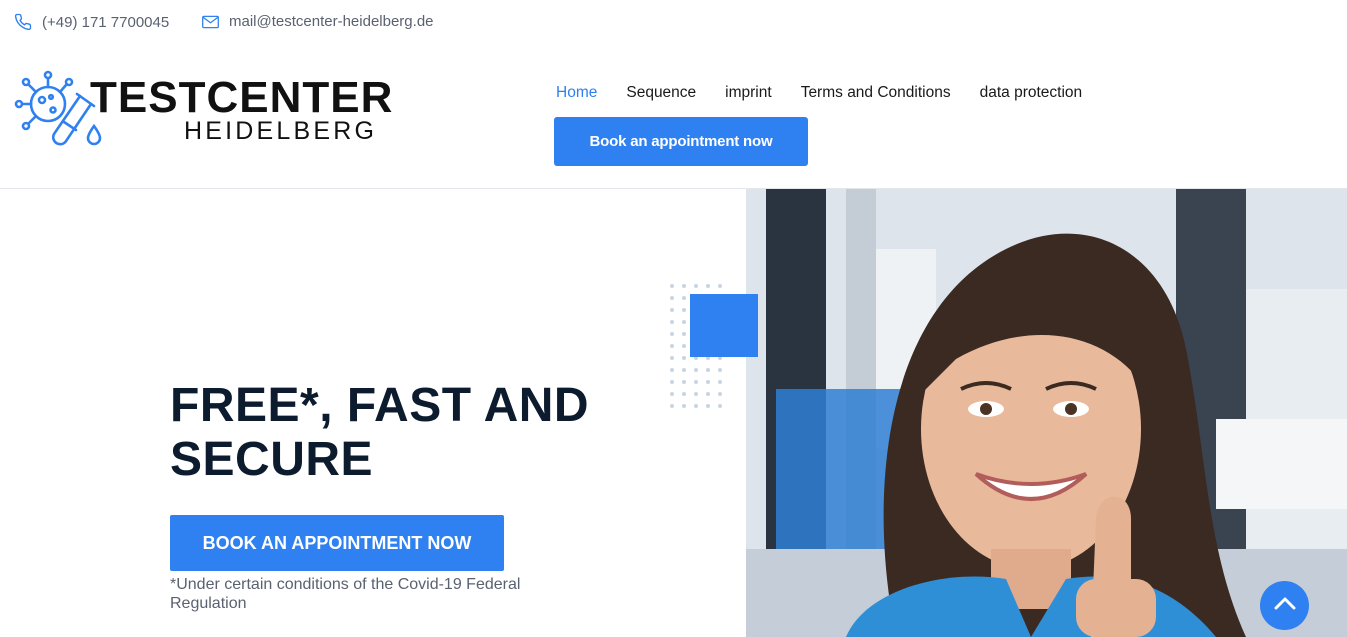  I want to click on phone-contact: (+49) 171 7700045, so click(91, 22).